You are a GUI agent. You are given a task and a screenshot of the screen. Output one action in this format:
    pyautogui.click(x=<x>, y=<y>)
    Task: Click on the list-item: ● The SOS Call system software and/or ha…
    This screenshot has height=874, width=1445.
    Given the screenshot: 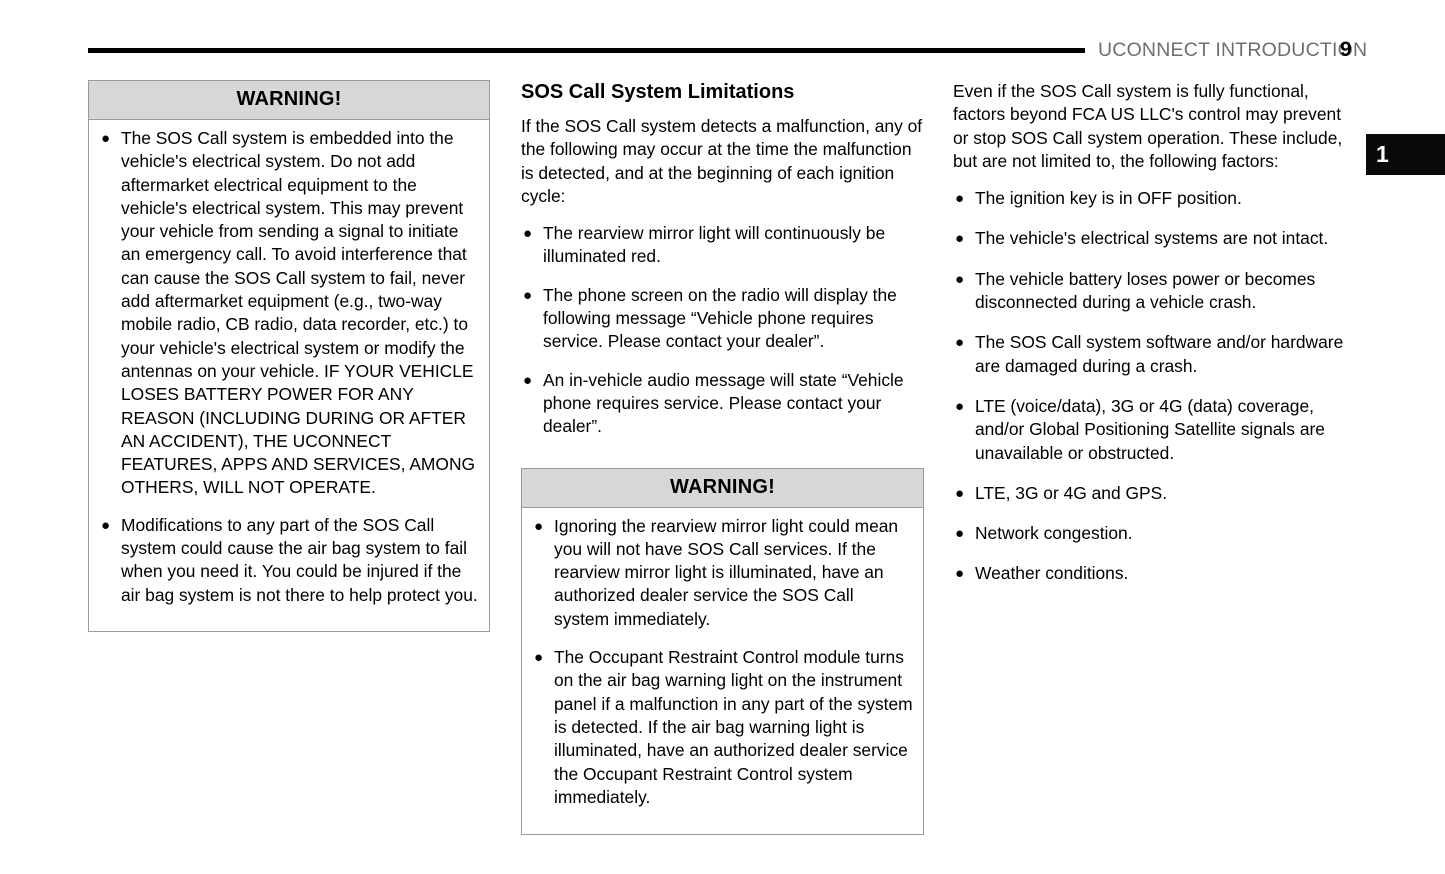 What is the action you would take?
    pyautogui.click(x=1152, y=354)
    